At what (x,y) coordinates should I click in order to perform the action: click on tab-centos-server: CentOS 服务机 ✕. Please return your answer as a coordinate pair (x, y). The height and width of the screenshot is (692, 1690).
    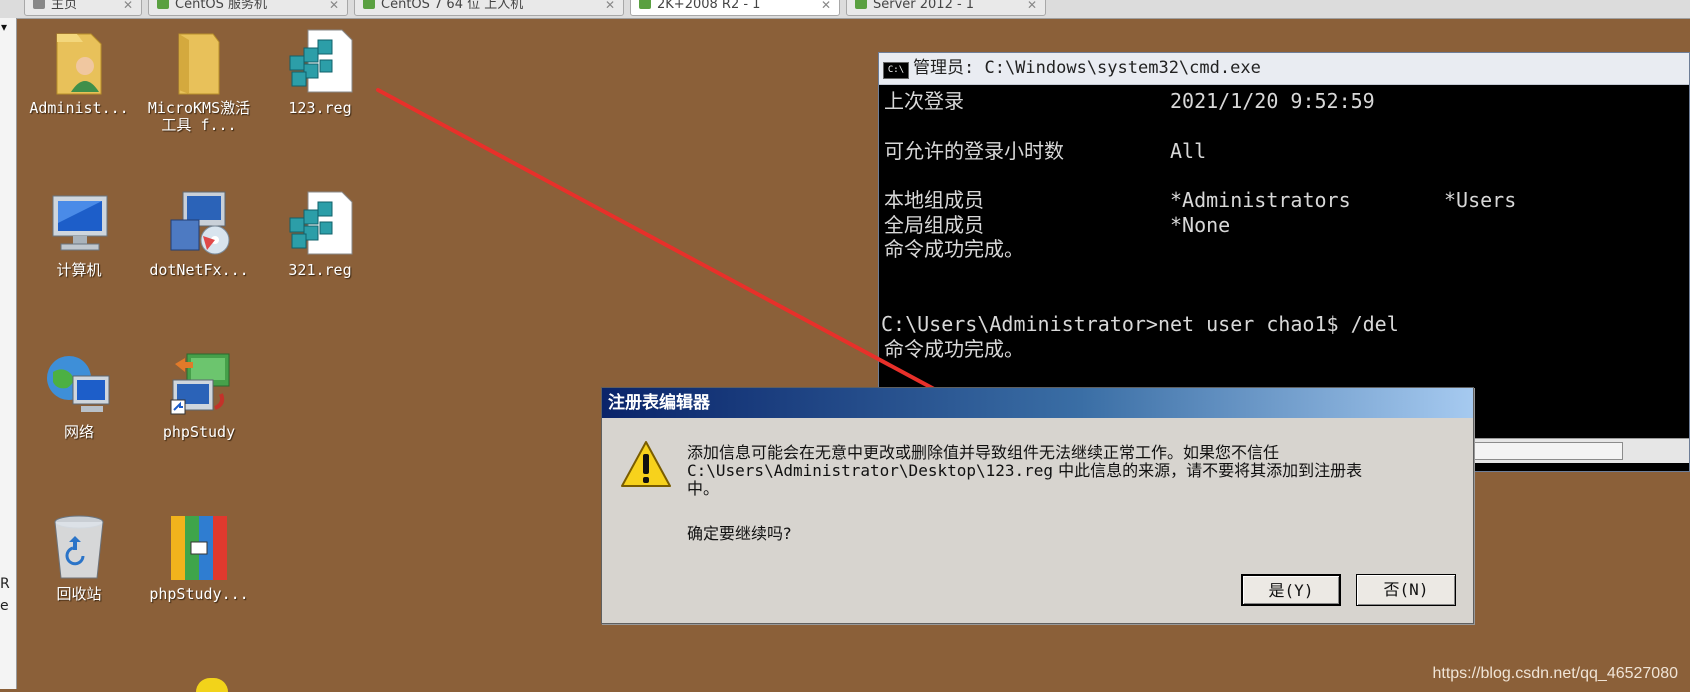
    Looking at the image, I should click on (248, 8).